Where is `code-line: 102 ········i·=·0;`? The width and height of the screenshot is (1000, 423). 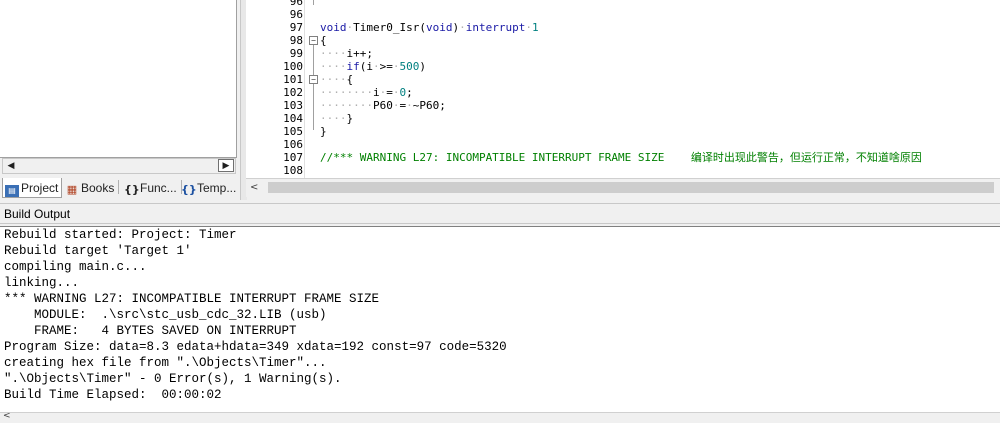 code-line: 102 ········i·=·0; is located at coordinates (623, 92).